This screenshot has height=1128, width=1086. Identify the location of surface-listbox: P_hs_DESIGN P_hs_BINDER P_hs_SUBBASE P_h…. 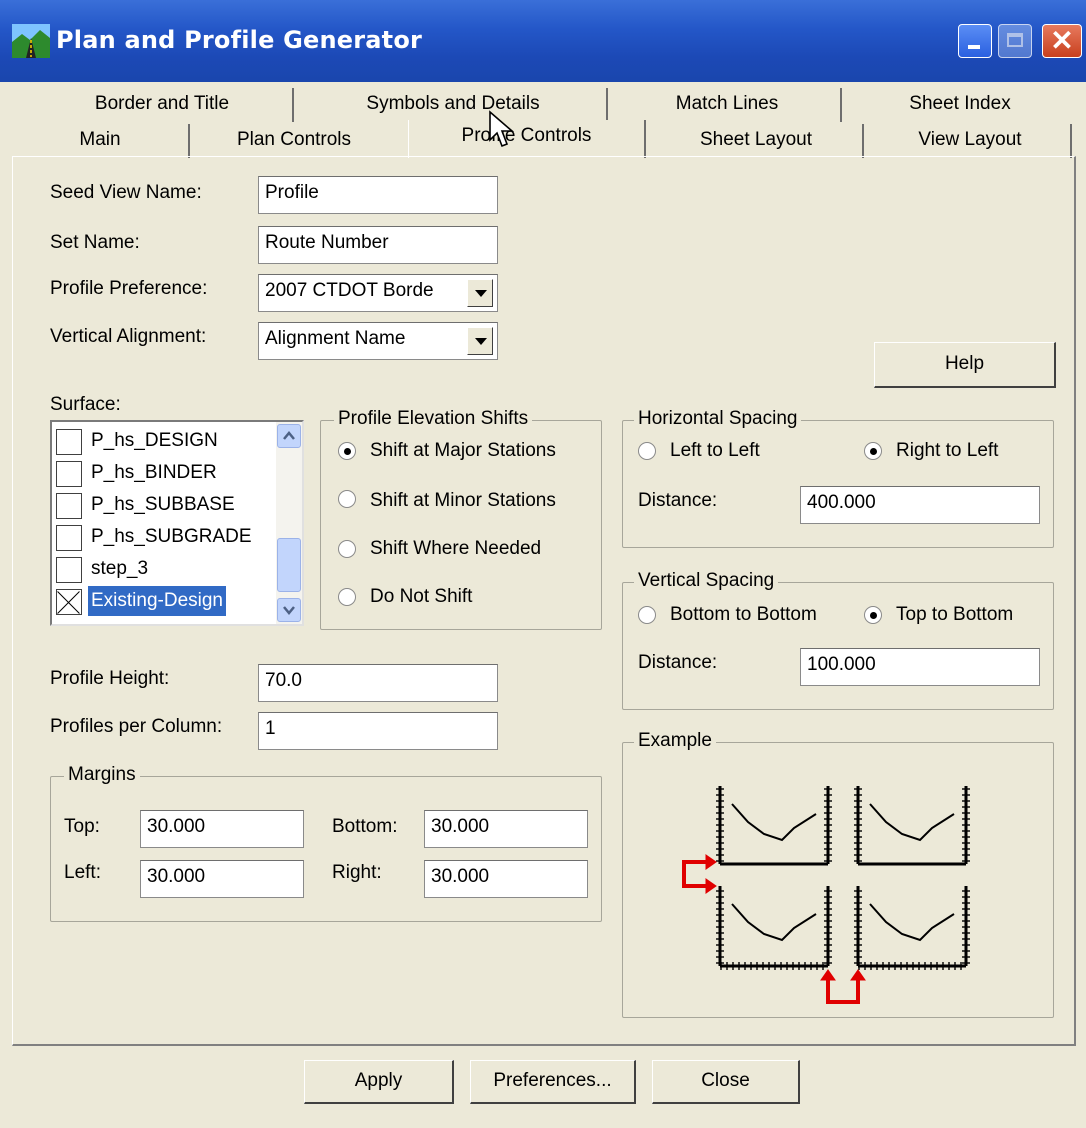
(177, 523).